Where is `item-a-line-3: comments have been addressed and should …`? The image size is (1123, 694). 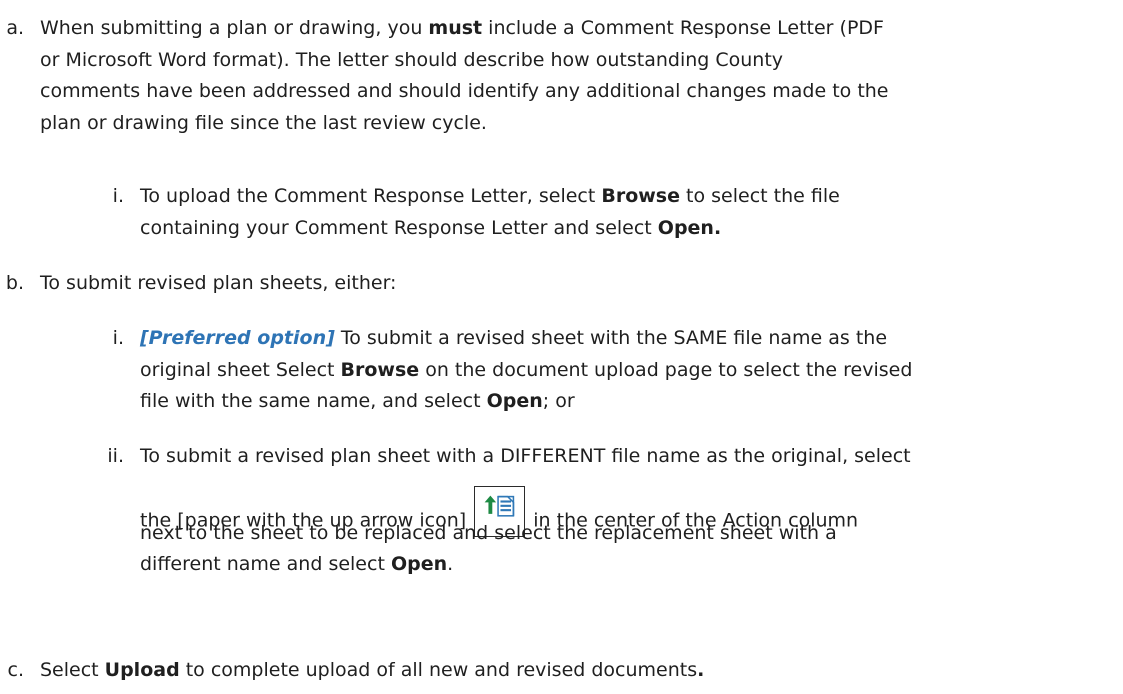
item-a-line-3: comments have been addressed and should … is located at coordinates (464, 91).